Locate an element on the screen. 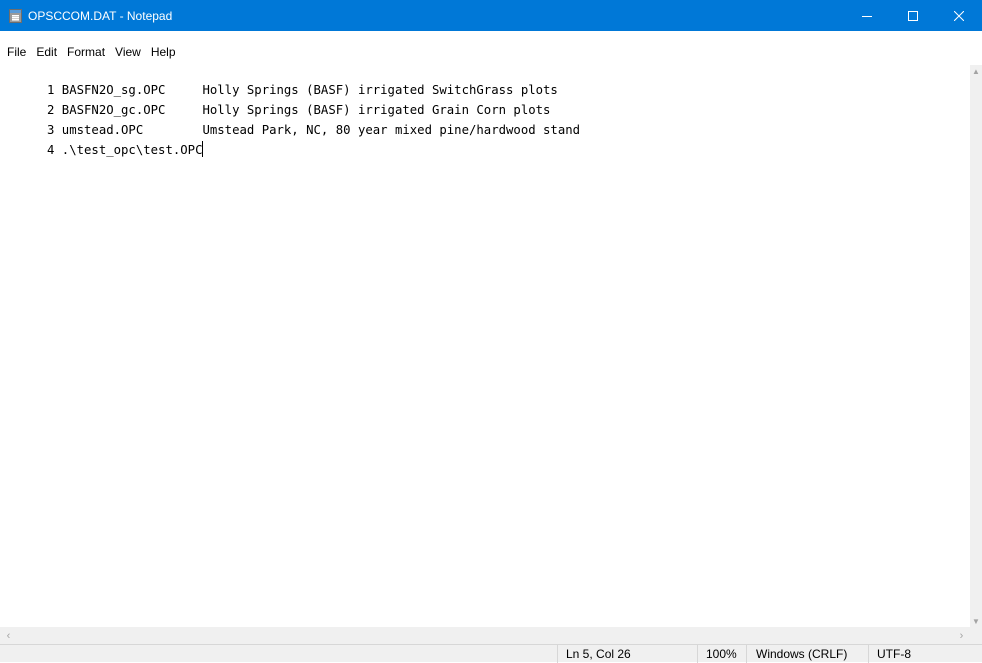 Image resolution: width=982 pixels, height=663 pixels. status-encoding: UTF-8 is located at coordinates (894, 654).